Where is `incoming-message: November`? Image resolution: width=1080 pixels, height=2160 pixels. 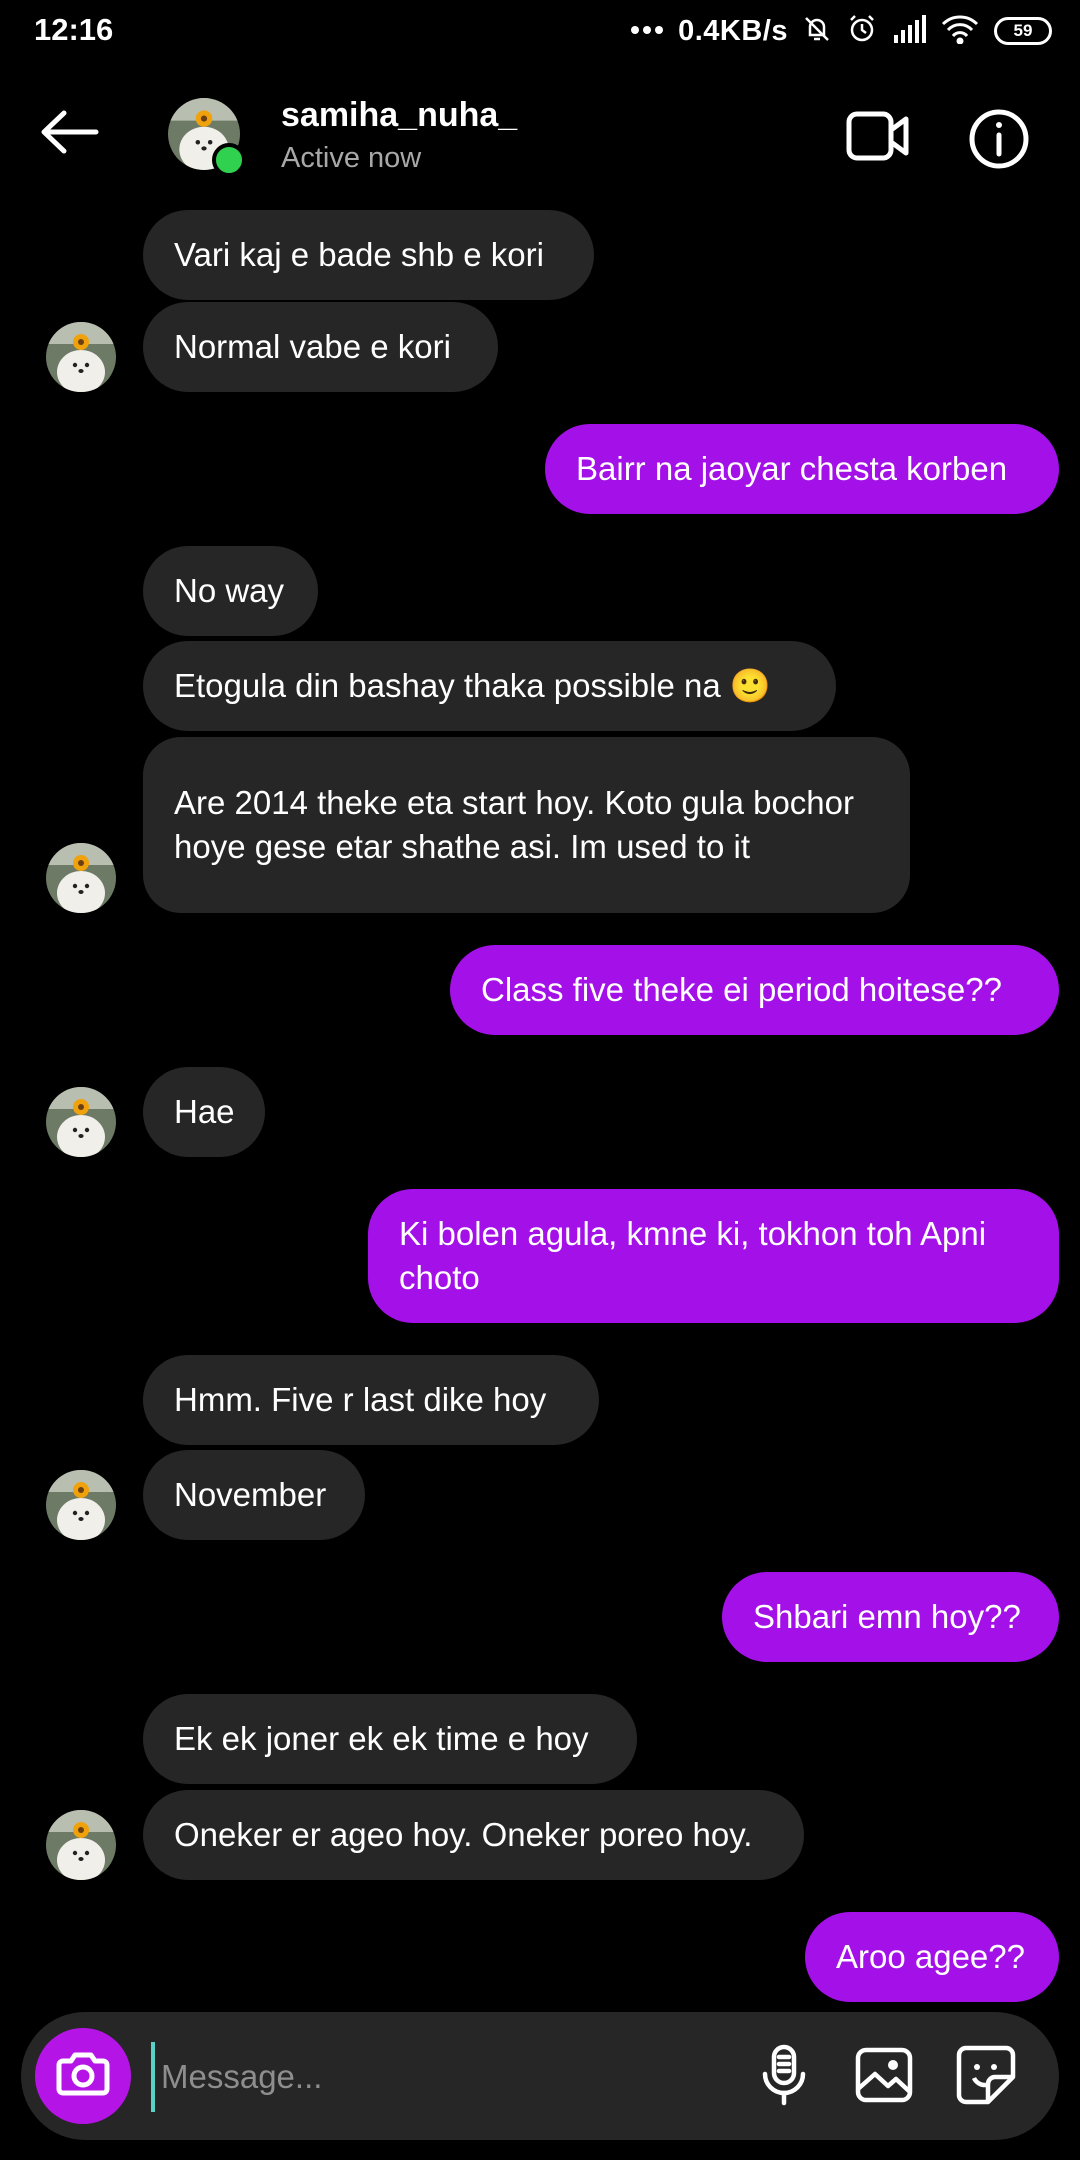
incoming-message: November is located at coordinates (254, 1495).